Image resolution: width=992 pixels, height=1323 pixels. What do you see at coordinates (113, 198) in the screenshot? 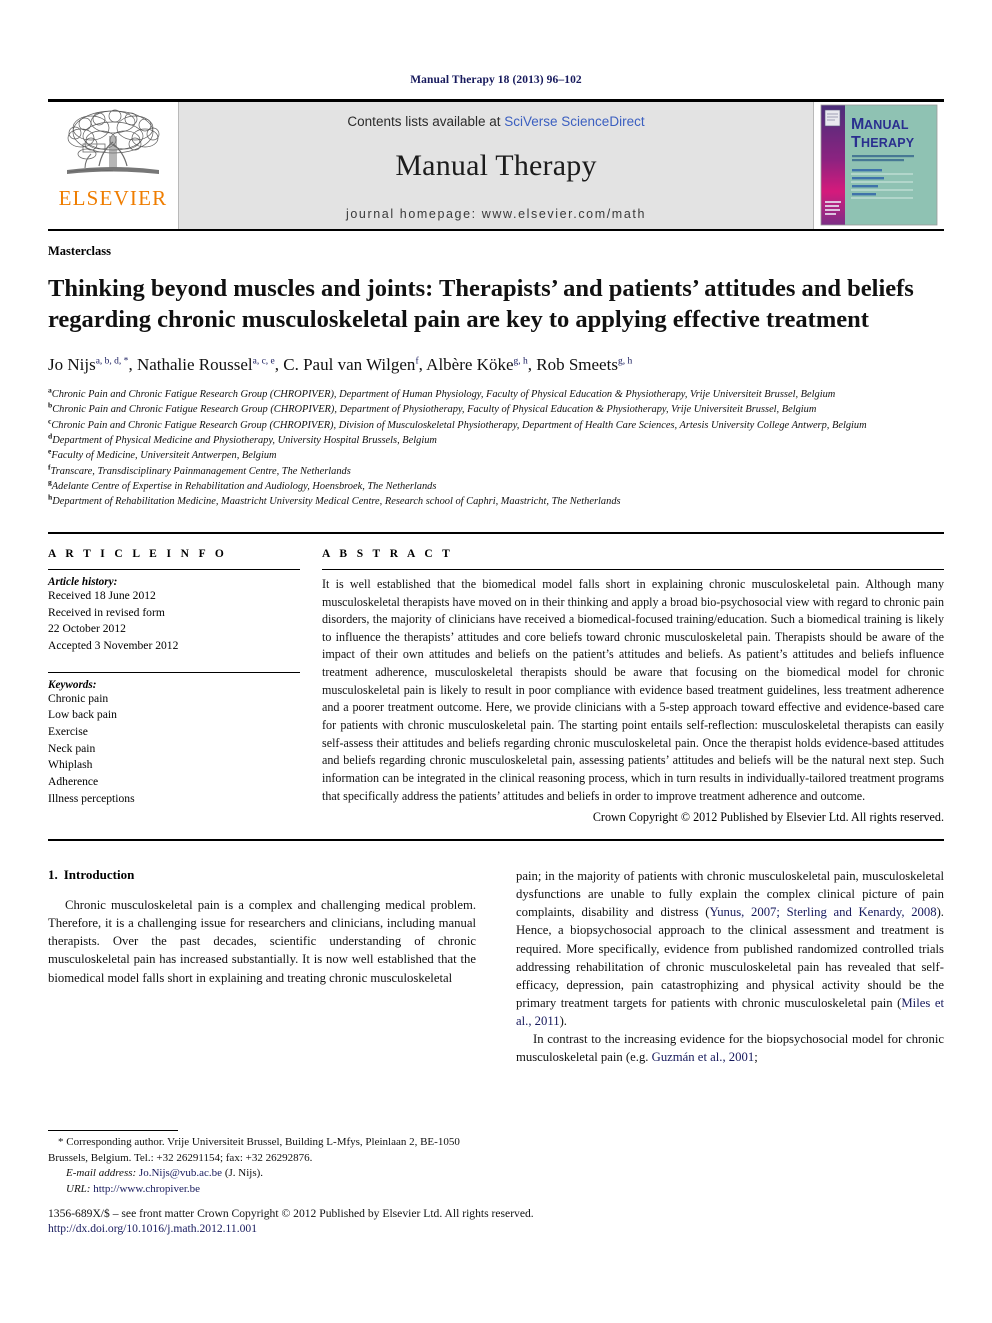
I see `elsevier-wordmark: ELSEVIER` at bounding box center [113, 198].